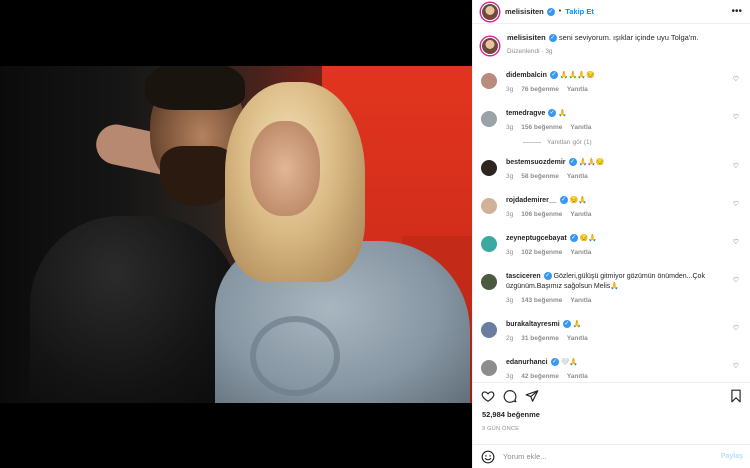 Image resolution: width=750 pixels, height=468 pixels. I want to click on comment-item: temedragve ✓ 🙏 3g 156 beğenme Yanıtla ♡, so click(612, 121).